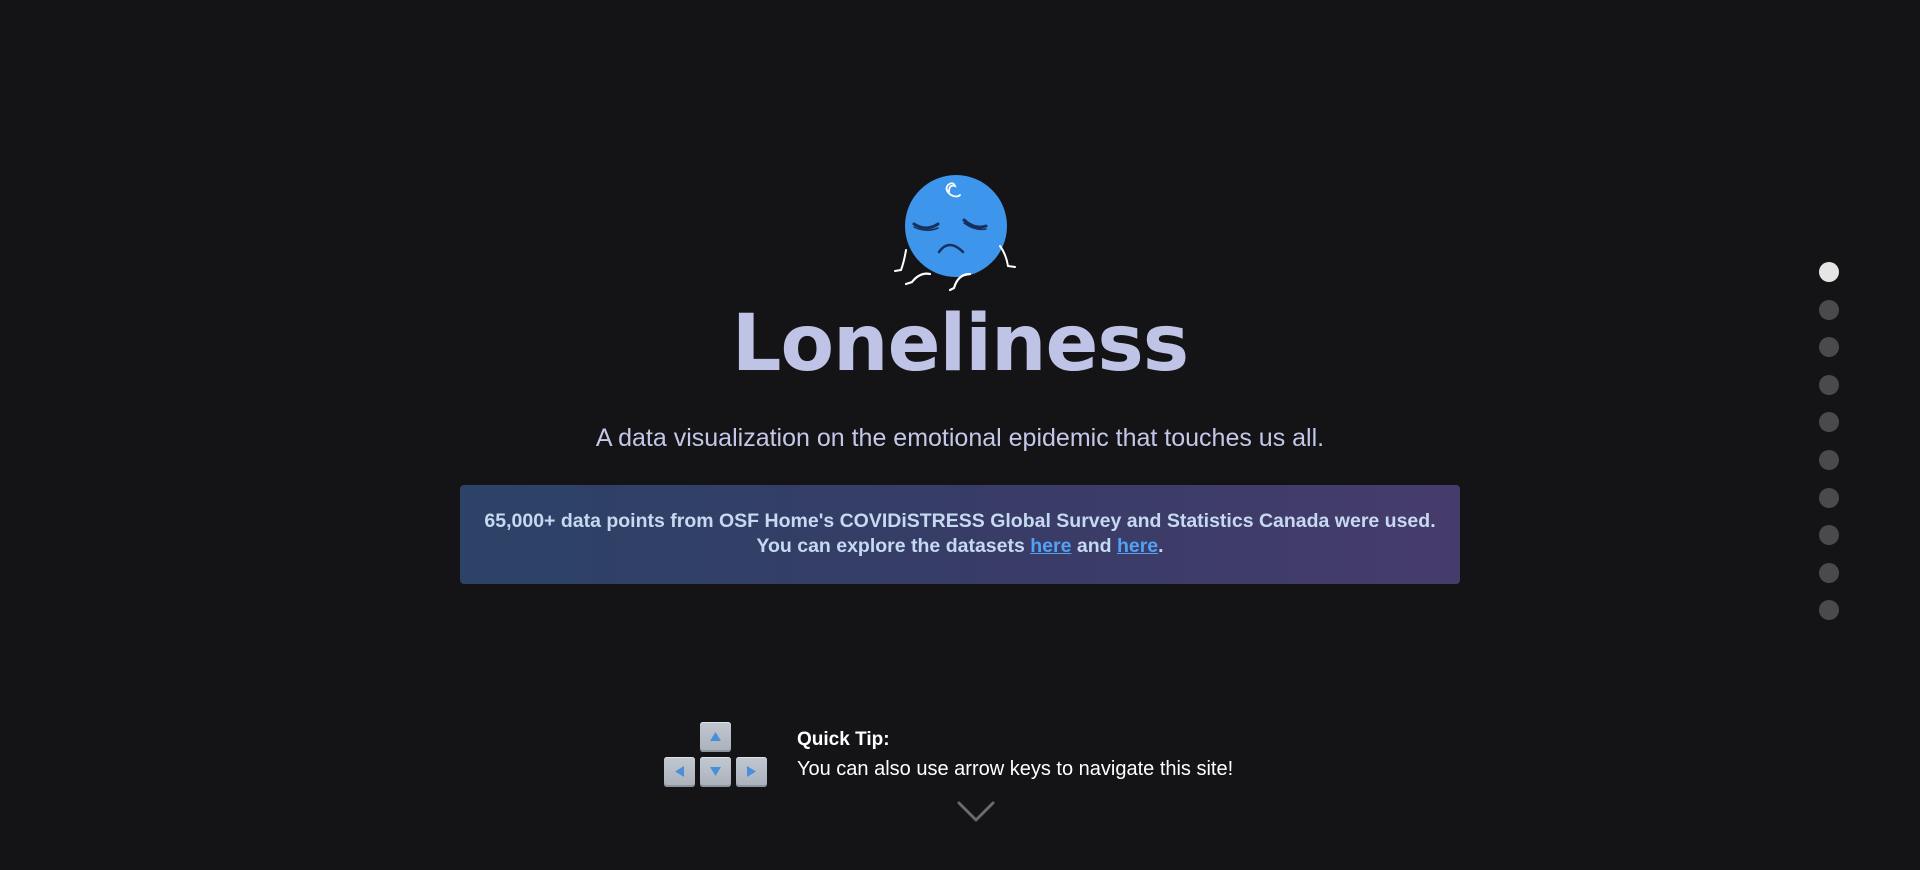 This screenshot has height=870, width=1920. What do you see at coordinates (976, 812) in the screenshot?
I see `chevron-down-icon` at bounding box center [976, 812].